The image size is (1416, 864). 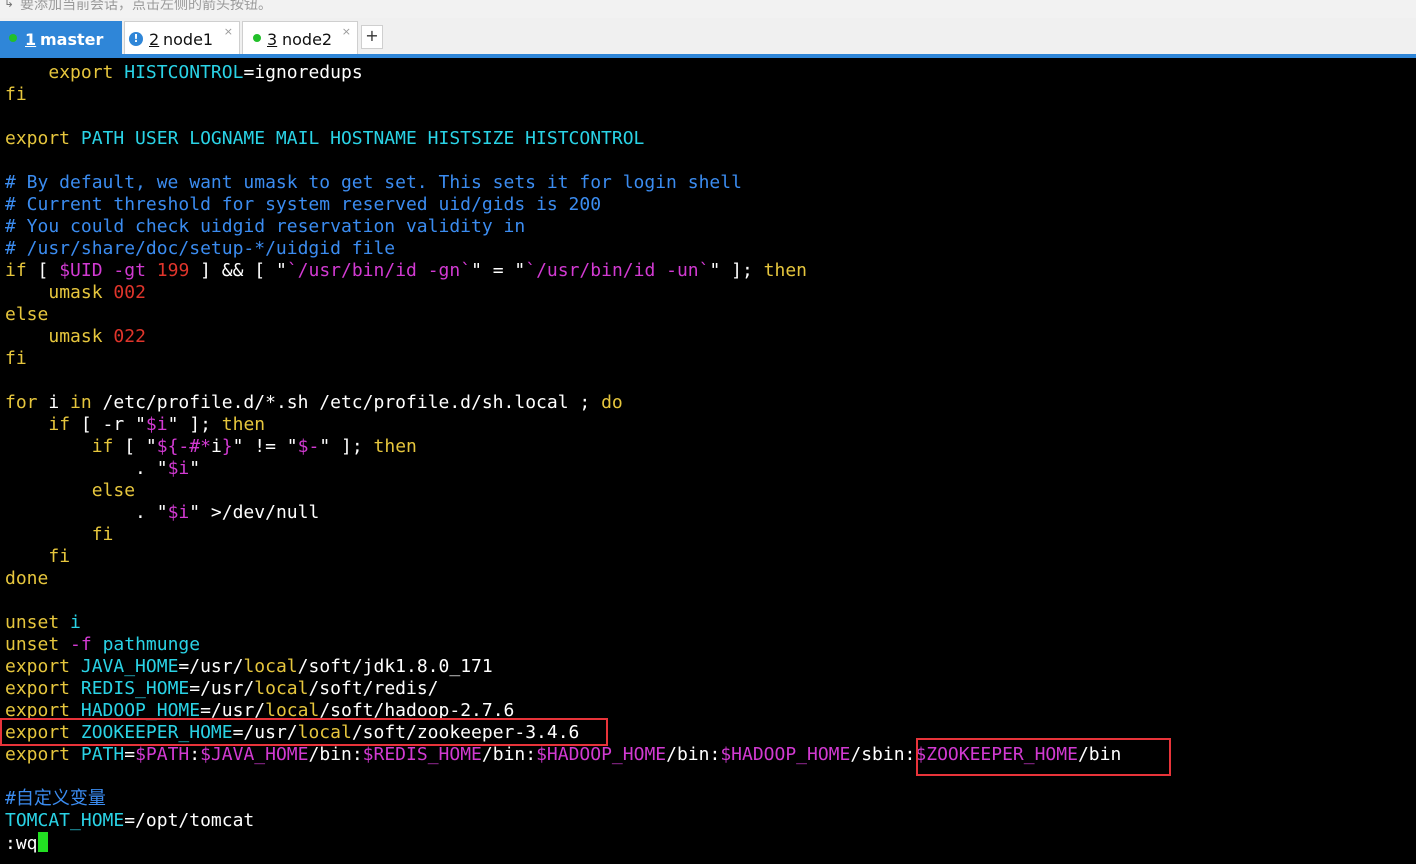 I want to click on code-line: # /usr/share/doc/setup-*/uidgid file, so click(x=563, y=249).